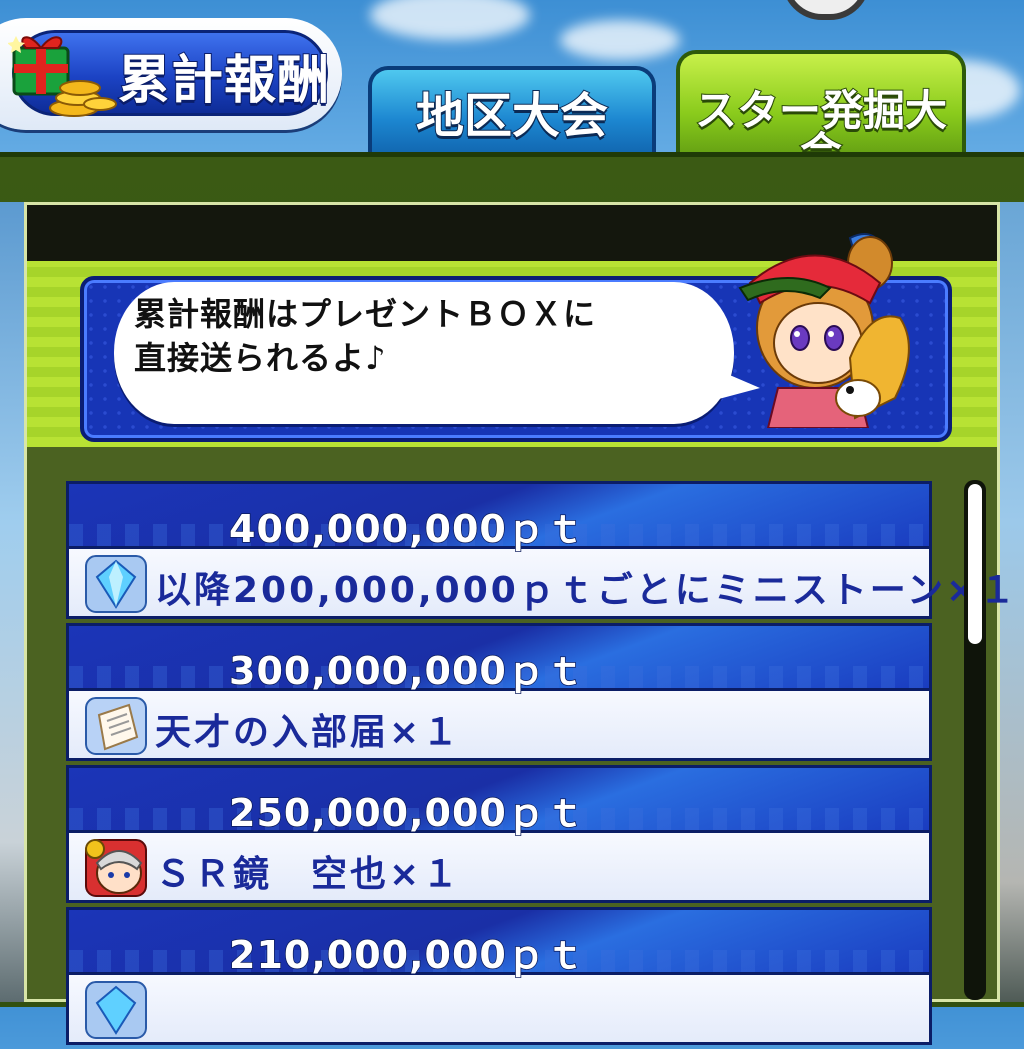 The image size is (1024, 1049). Describe the element at coordinates (116, 868) in the screenshot. I see `sr-character-card-icon` at that location.